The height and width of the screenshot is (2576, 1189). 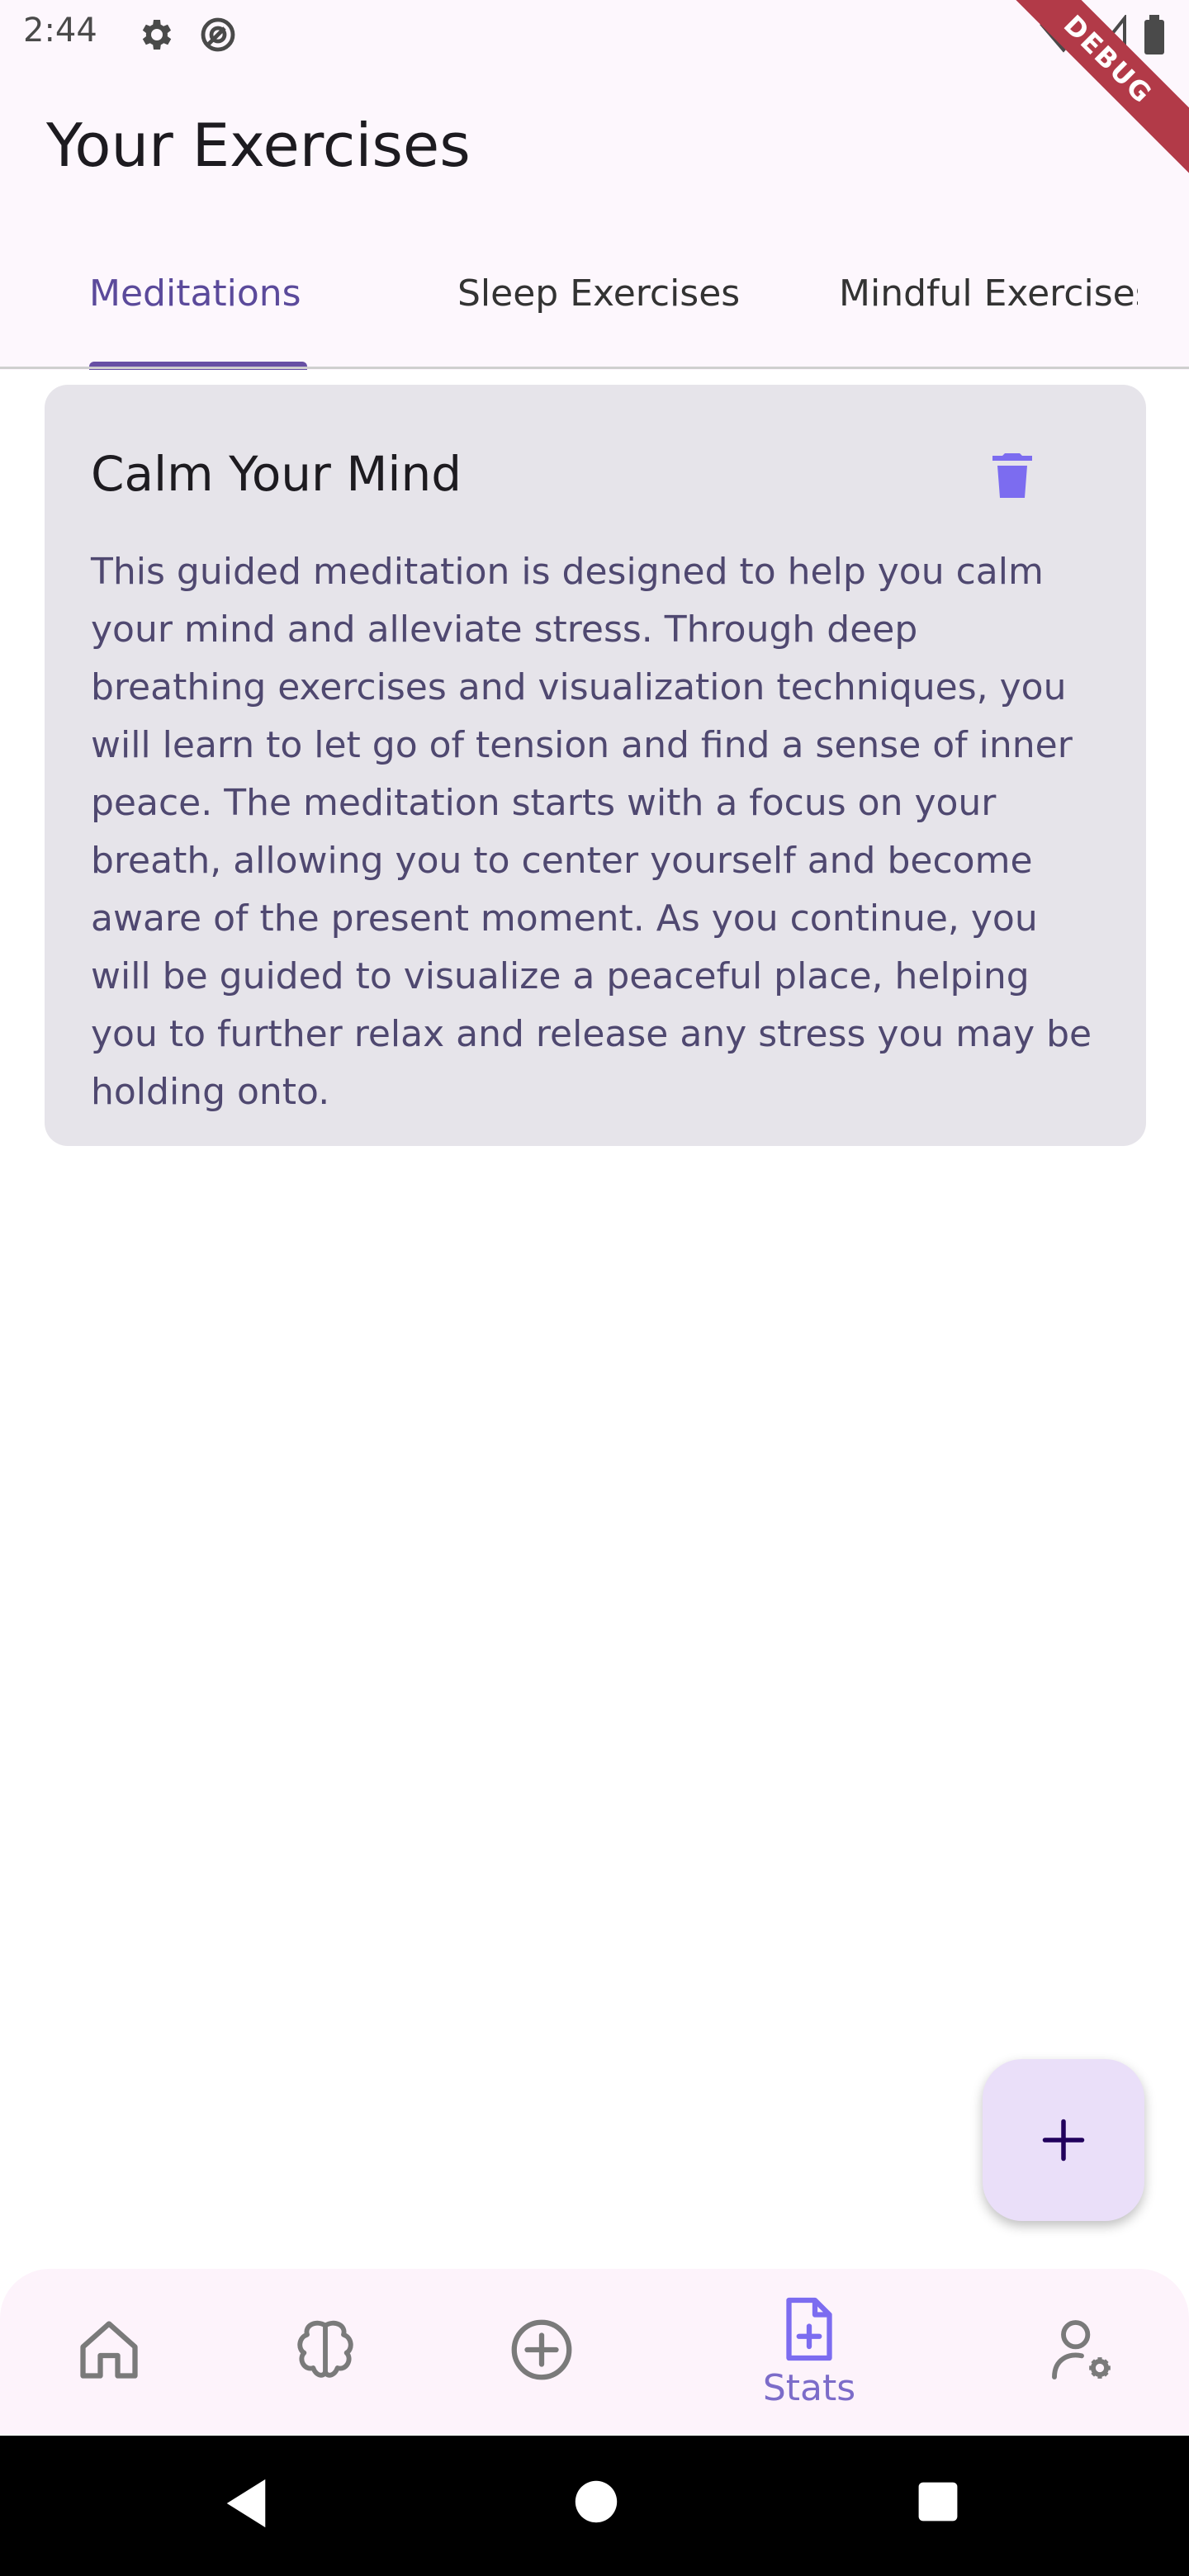 What do you see at coordinates (594, 2351) in the screenshot?
I see `bottom-navigation: Stats` at bounding box center [594, 2351].